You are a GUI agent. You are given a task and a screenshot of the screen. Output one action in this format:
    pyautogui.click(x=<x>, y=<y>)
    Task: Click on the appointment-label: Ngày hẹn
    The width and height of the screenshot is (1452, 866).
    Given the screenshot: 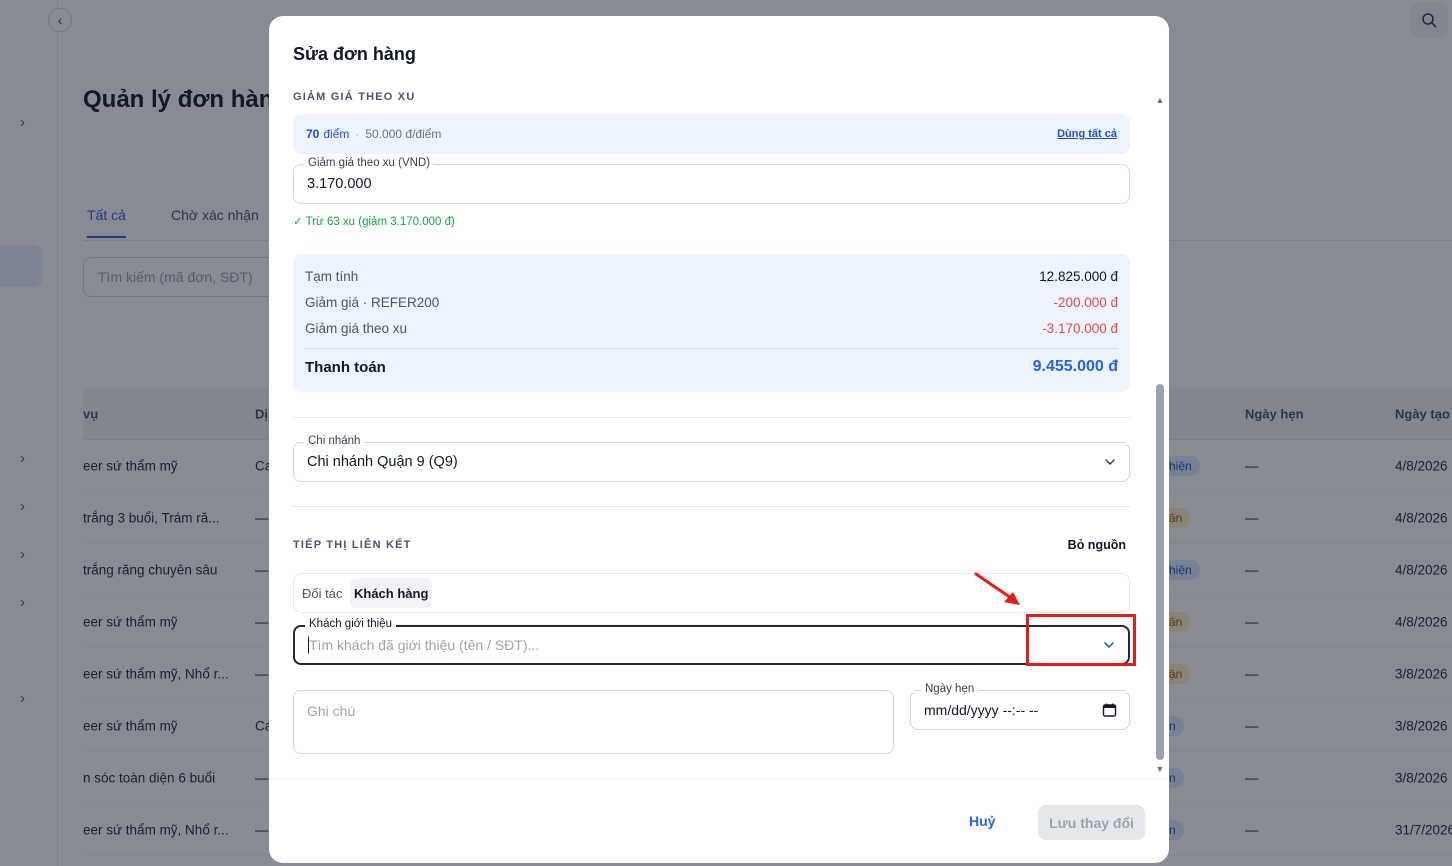 What is the action you would take?
    pyautogui.click(x=950, y=689)
    